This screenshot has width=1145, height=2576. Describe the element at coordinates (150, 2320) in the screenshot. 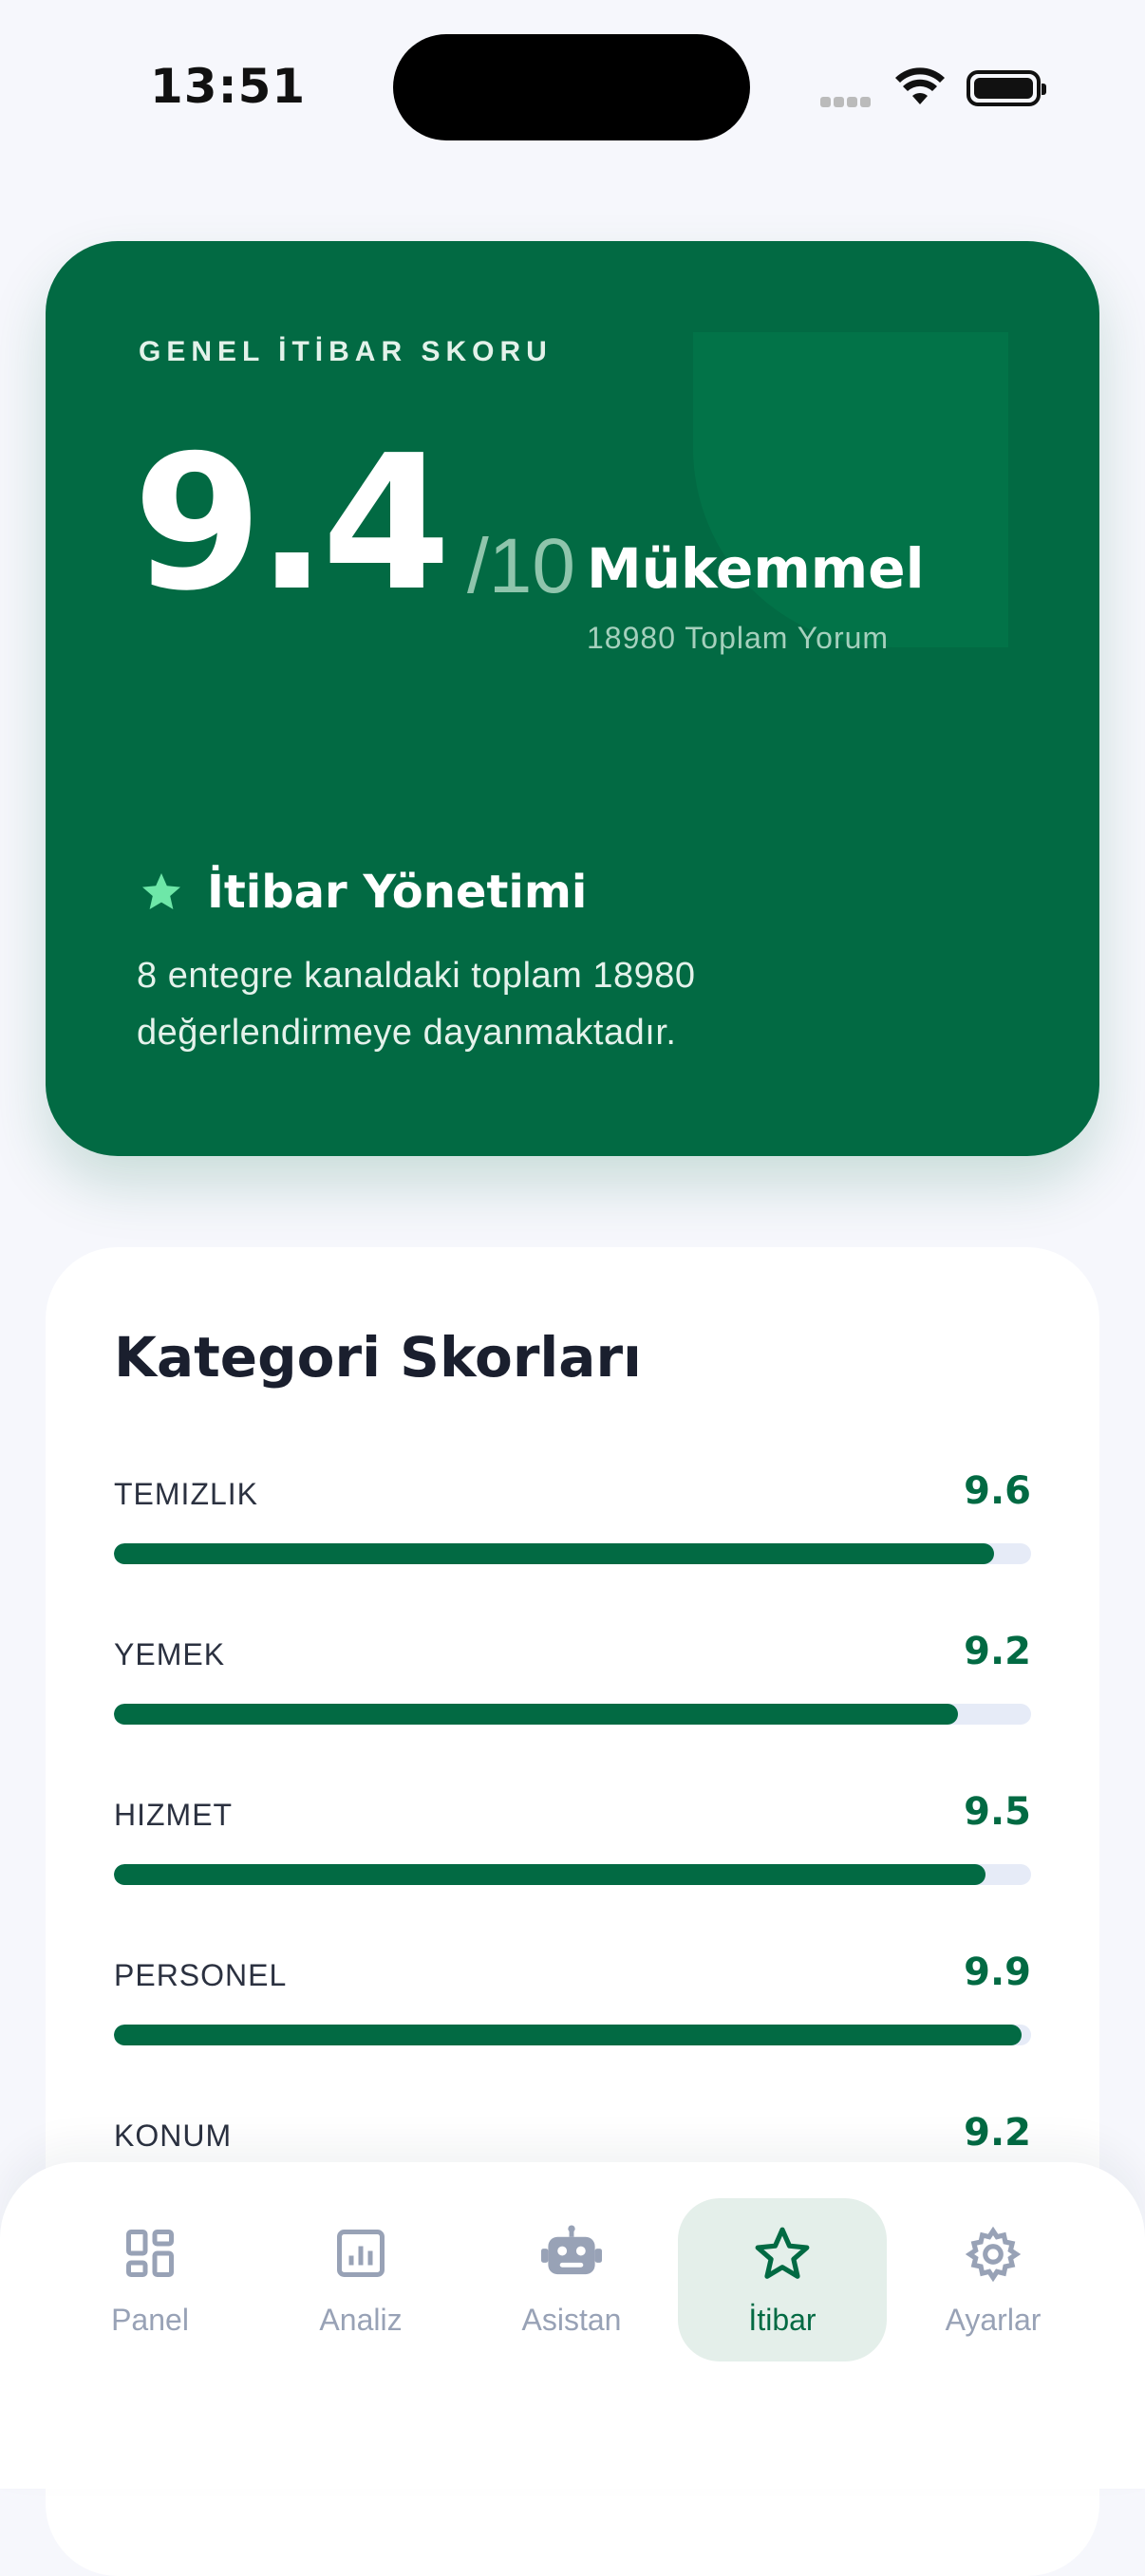

I see `nav-label: Panel` at that location.